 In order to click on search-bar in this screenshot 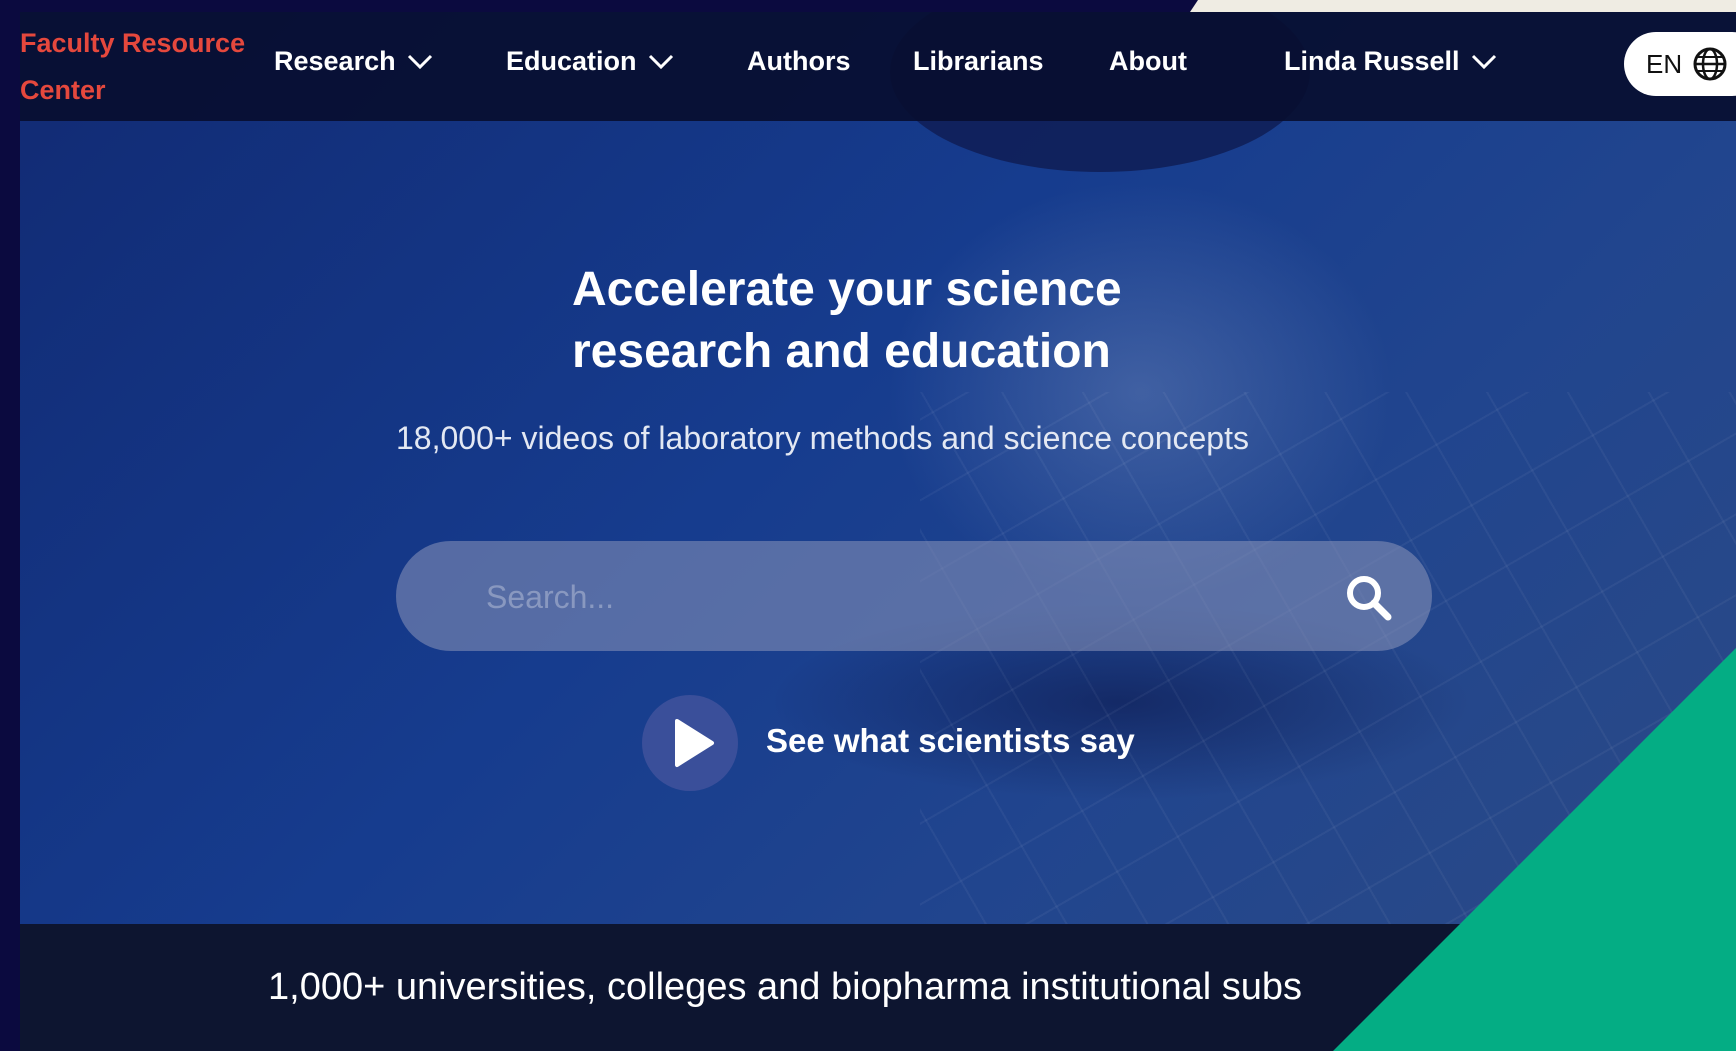, I will do `click(914, 596)`.